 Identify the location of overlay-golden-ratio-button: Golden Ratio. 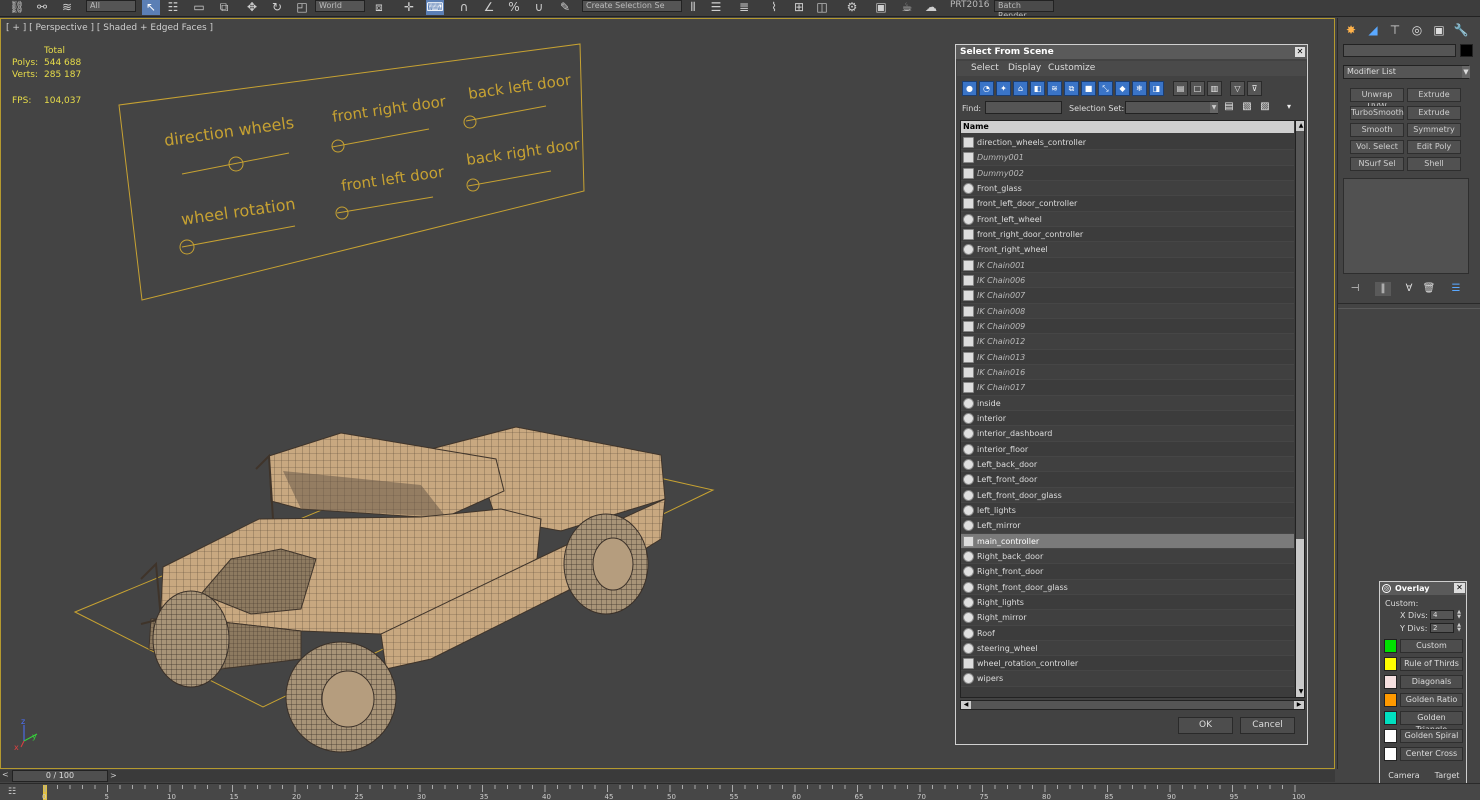
(1431, 700).